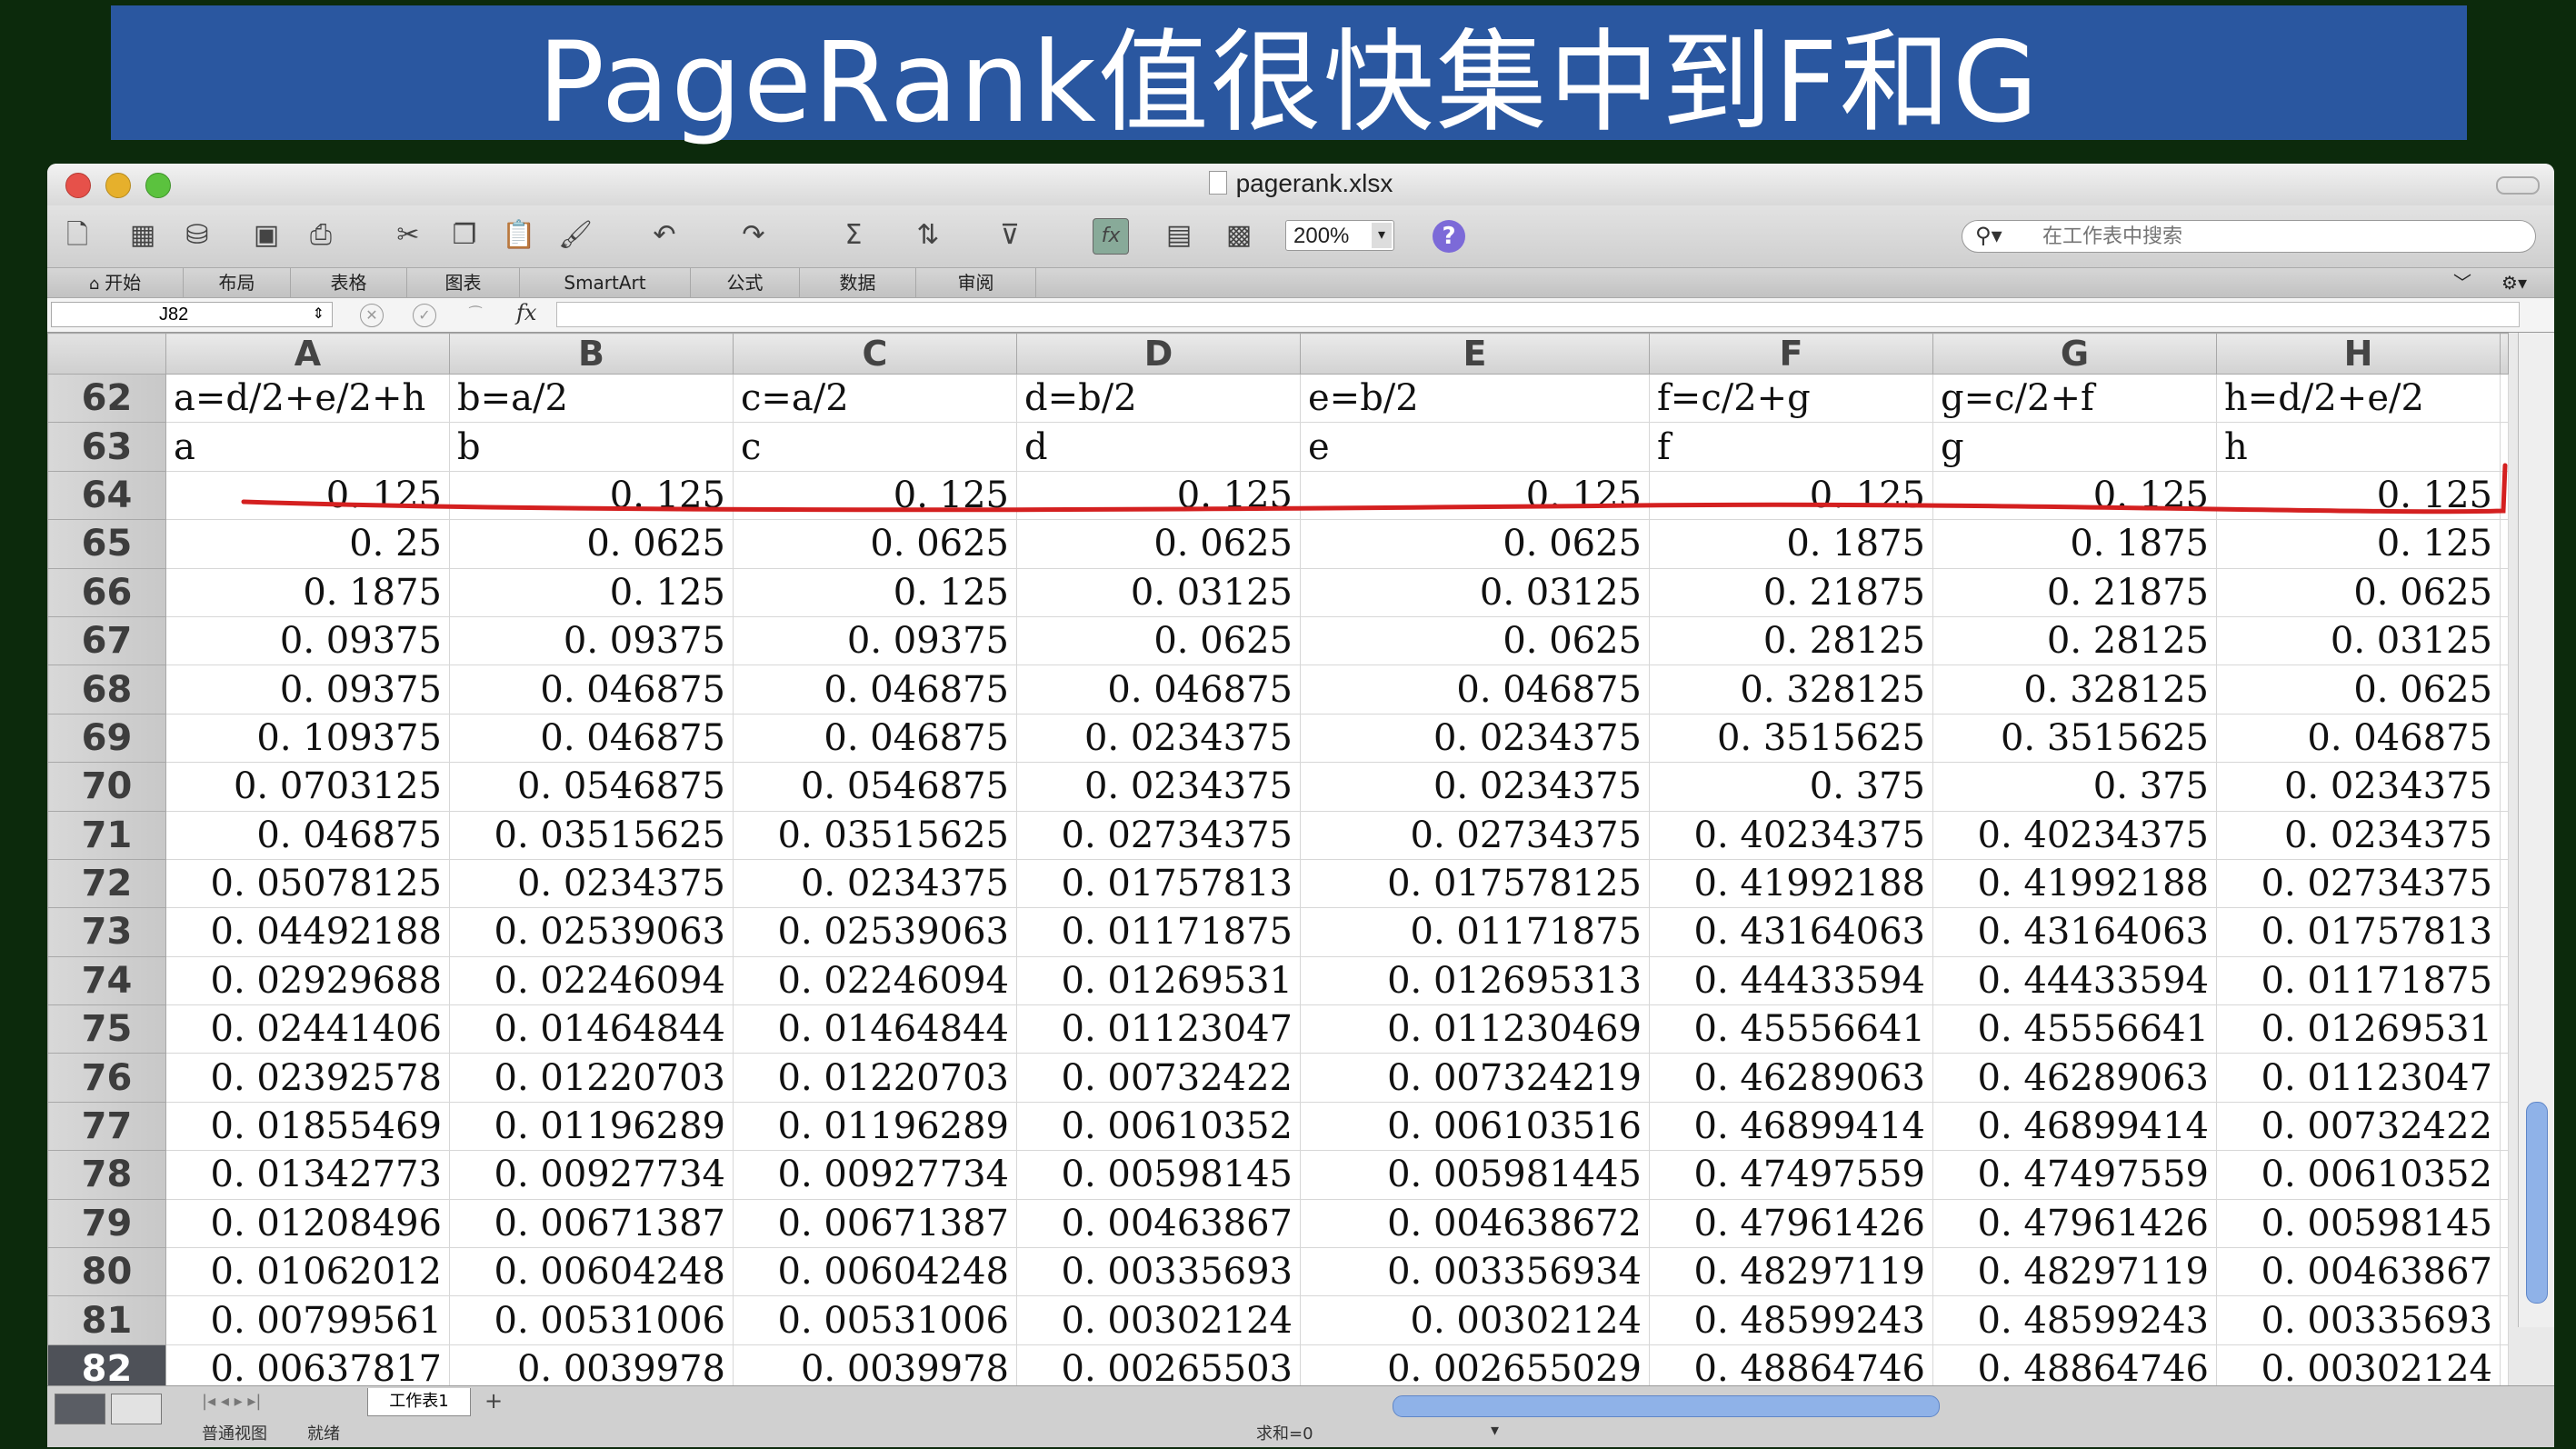 This screenshot has height=1449, width=2576. What do you see at coordinates (2074, 544) in the screenshot?
I see `cell-g65: 0. 1875` at bounding box center [2074, 544].